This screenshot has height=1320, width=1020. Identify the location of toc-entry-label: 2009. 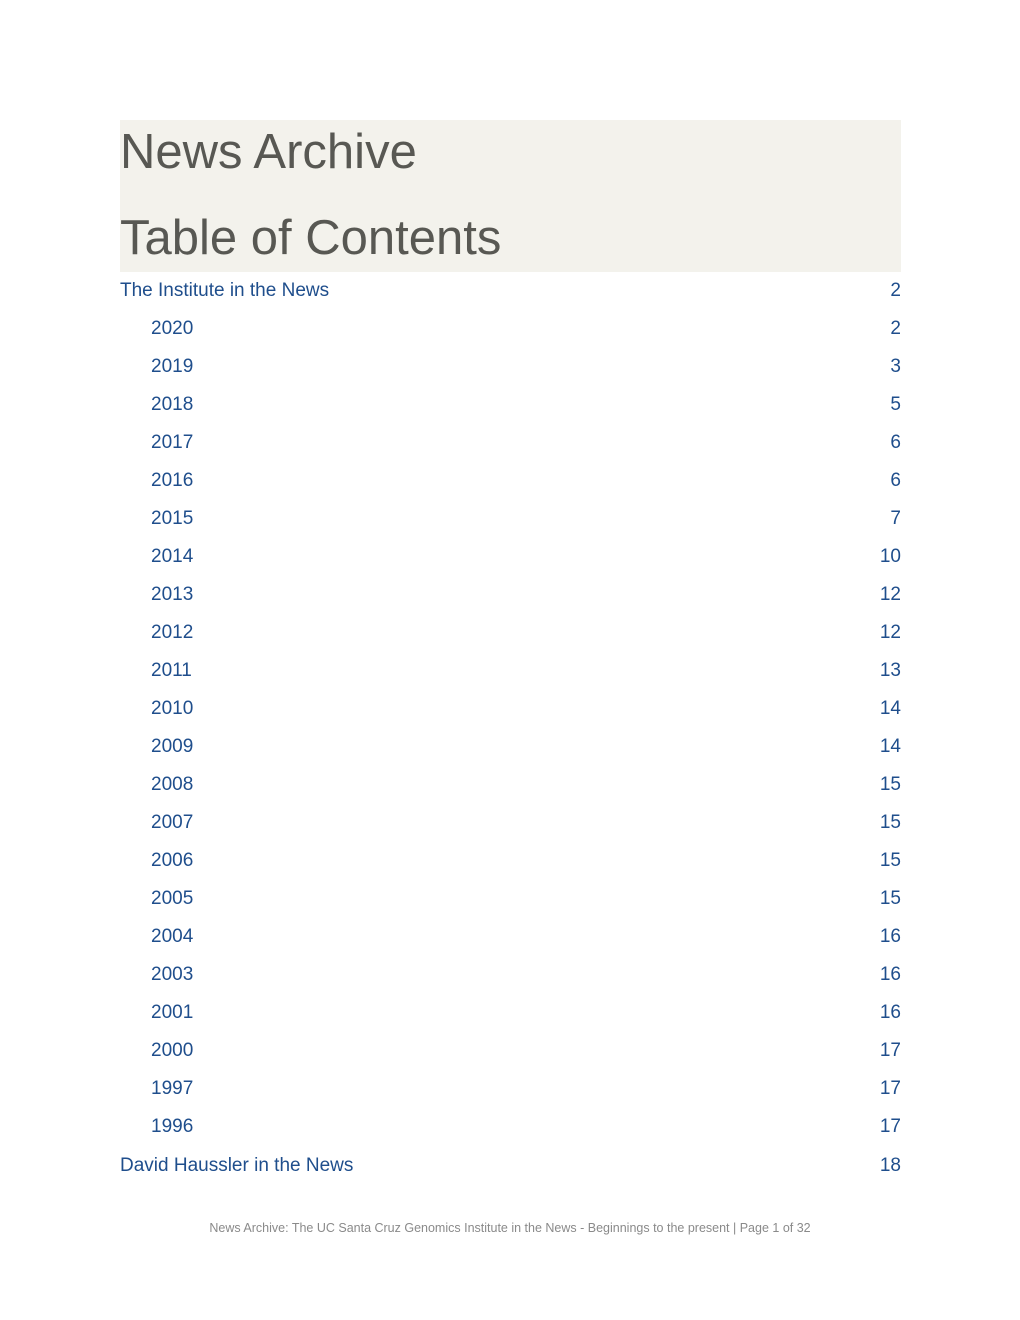
(172, 746).